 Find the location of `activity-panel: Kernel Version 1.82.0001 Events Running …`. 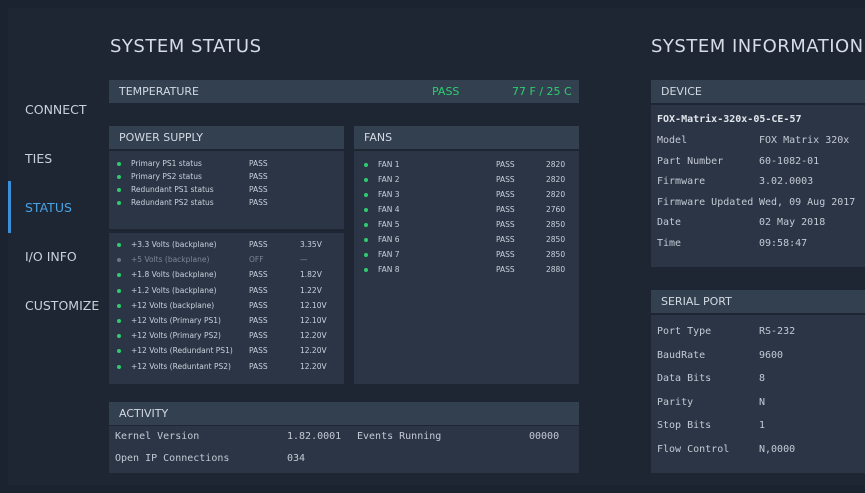

activity-panel: Kernel Version 1.82.0001 Events Running … is located at coordinates (344, 449).